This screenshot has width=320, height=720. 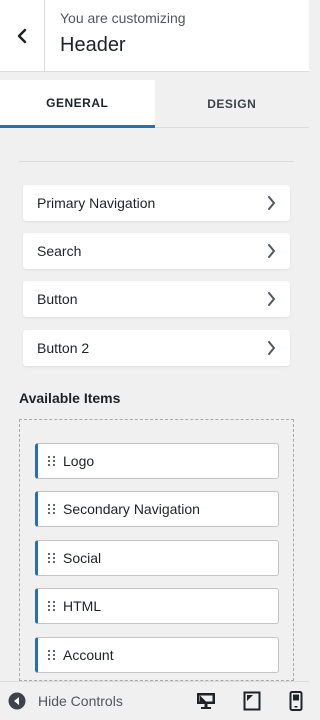 What do you see at coordinates (157, 606) in the screenshot?
I see `available-item-html: HTML` at bounding box center [157, 606].